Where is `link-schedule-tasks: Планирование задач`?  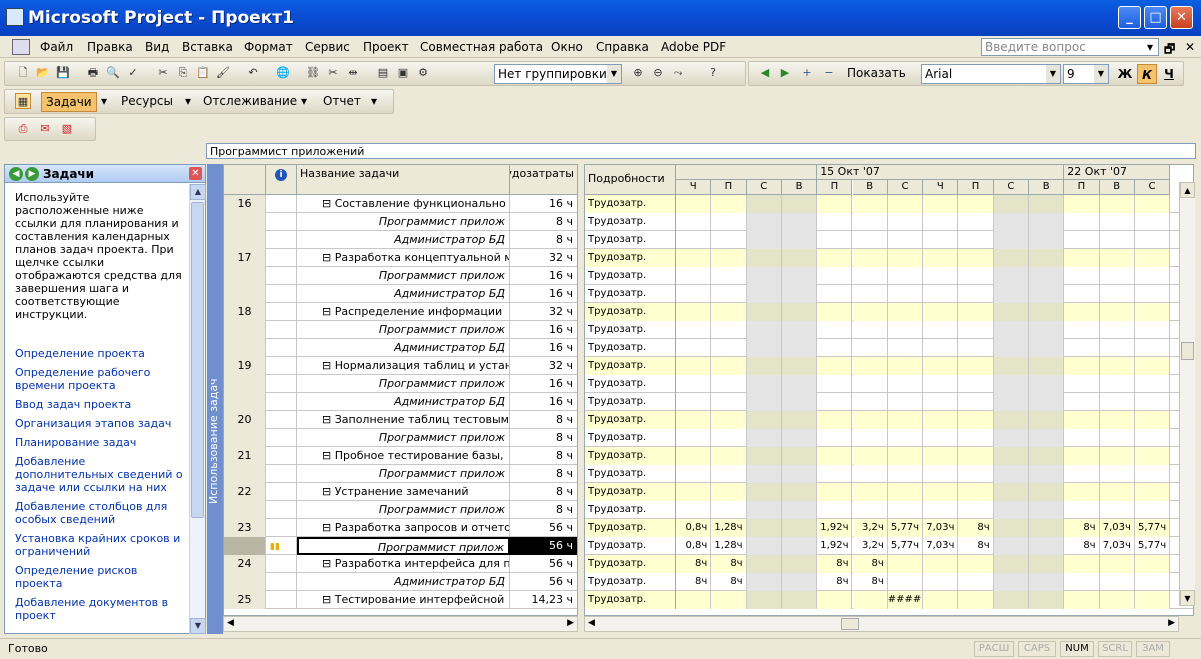 link-schedule-tasks: Планирование задач is located at coordinates (100, 442).